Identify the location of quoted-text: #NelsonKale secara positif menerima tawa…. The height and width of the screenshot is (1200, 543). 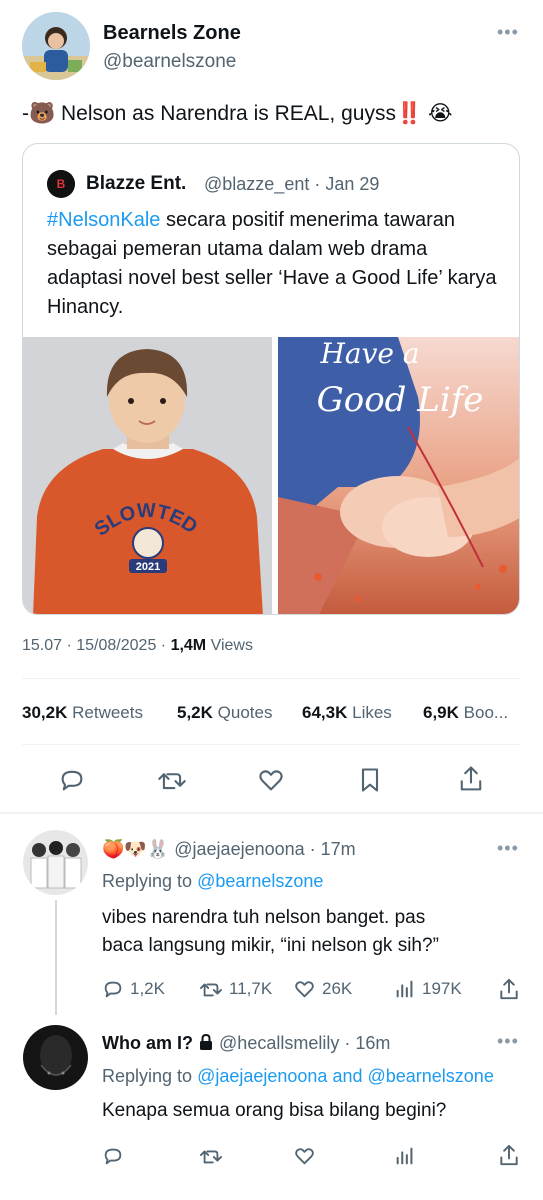
(277, 264).